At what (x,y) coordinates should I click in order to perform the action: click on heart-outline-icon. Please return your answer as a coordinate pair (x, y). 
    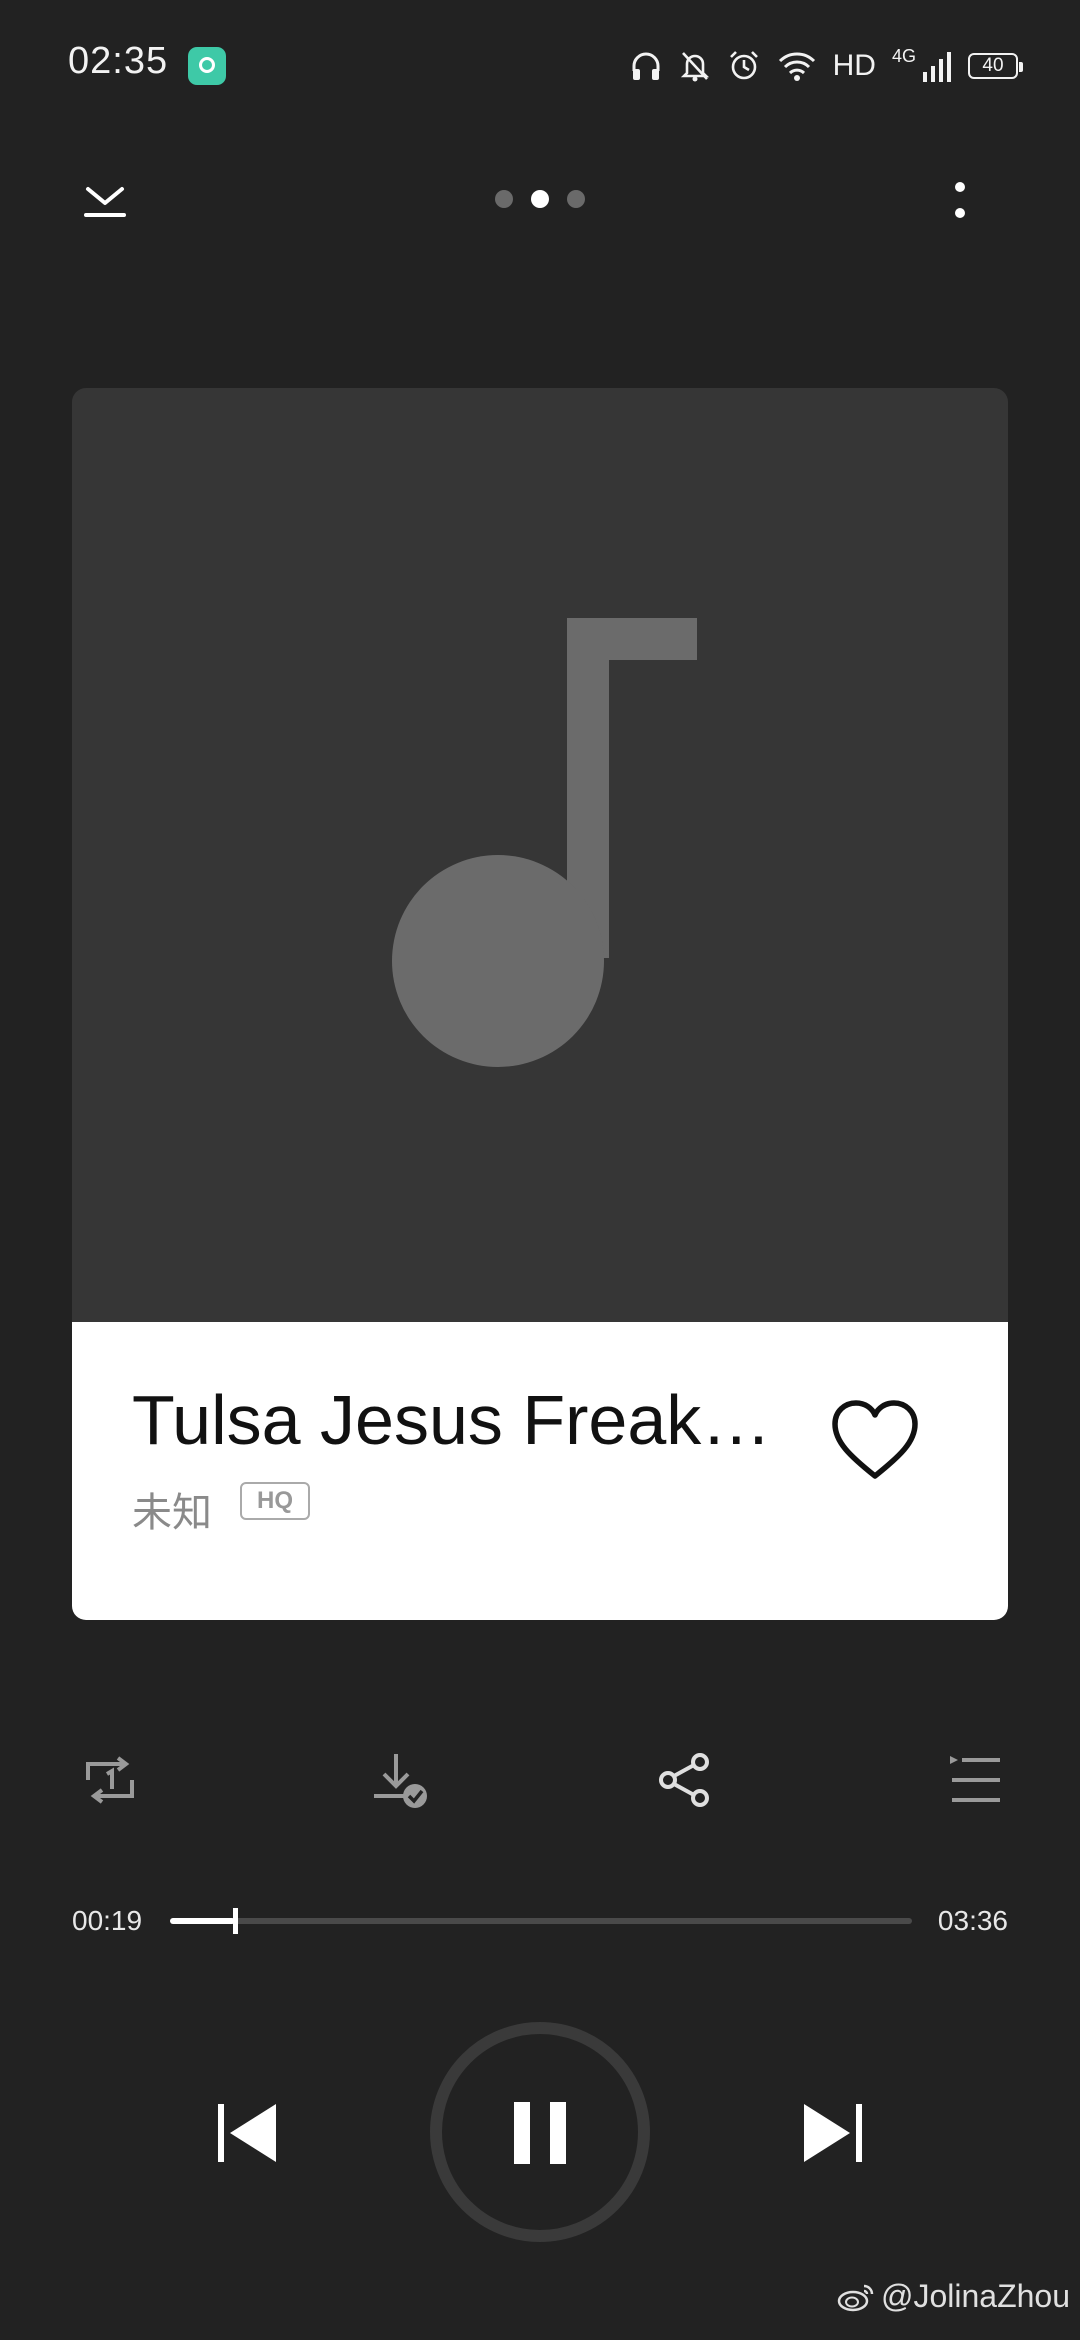
    Looking at the image, I should click on (875, 1440).